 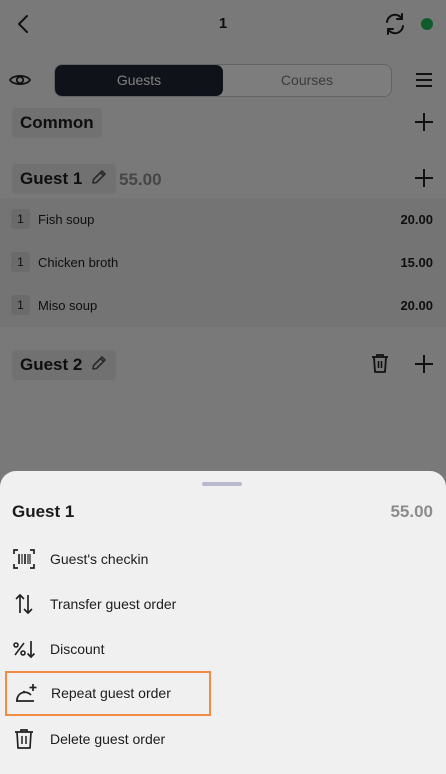 What do you see at coordinates (24, 739) in the screenshot?
I see `trash-icon` at bounding box center [24, 739].